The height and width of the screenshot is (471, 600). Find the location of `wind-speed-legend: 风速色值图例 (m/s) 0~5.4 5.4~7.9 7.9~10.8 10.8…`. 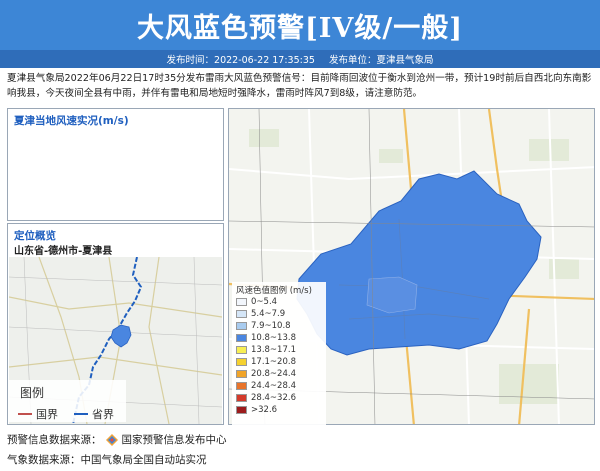

wind-speed-legend: 风速色值图例 (m/s) 0~5.4 5.4~7.9 7.9~10.8 10.8… is located at coordinates (279, 353).